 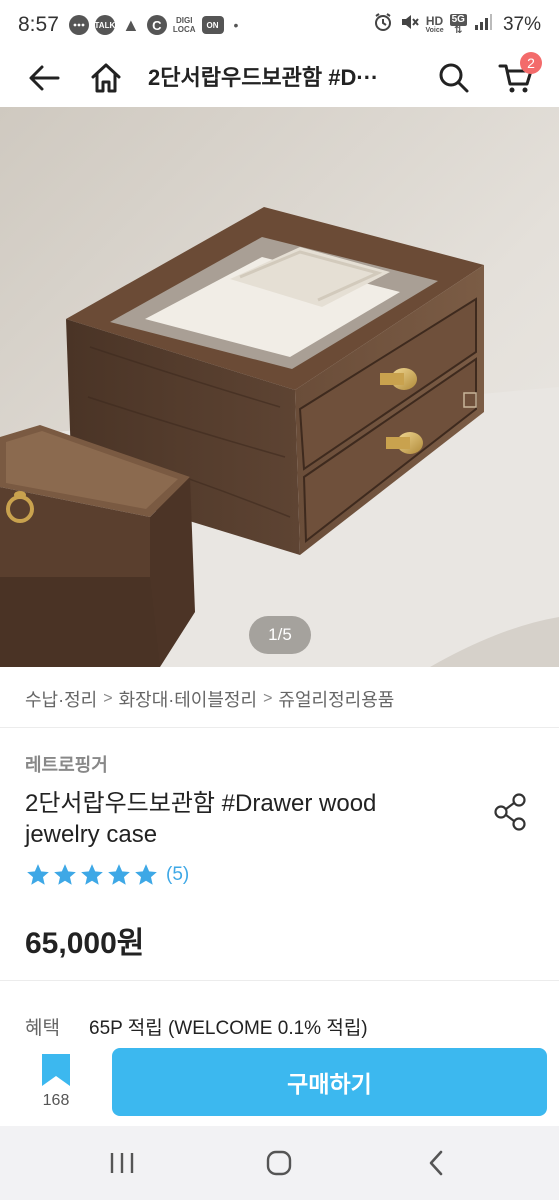 I want to click on product-title: 2단서랍우드보관함 #Drawer wood jewelry case, so click(x=201, y=819).